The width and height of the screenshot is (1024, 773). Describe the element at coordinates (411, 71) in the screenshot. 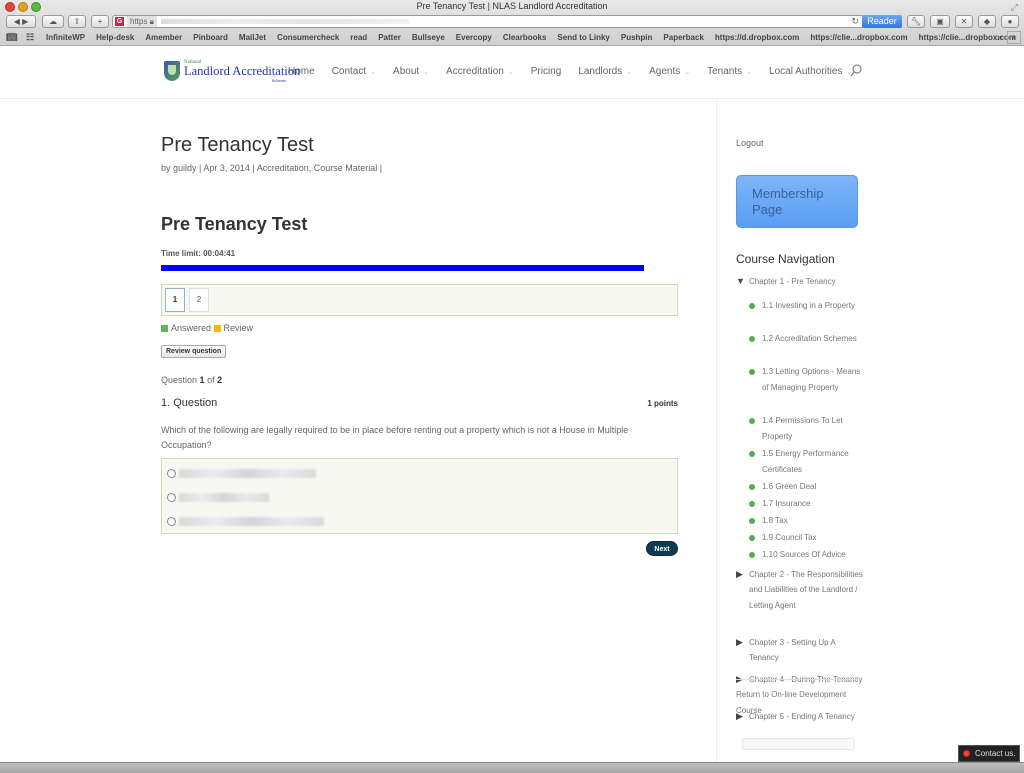

I see `nav-item-about: About ⌄` at that location.